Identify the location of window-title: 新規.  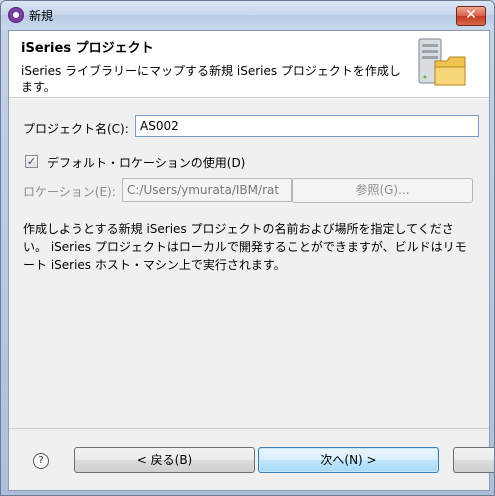
(41, 16).